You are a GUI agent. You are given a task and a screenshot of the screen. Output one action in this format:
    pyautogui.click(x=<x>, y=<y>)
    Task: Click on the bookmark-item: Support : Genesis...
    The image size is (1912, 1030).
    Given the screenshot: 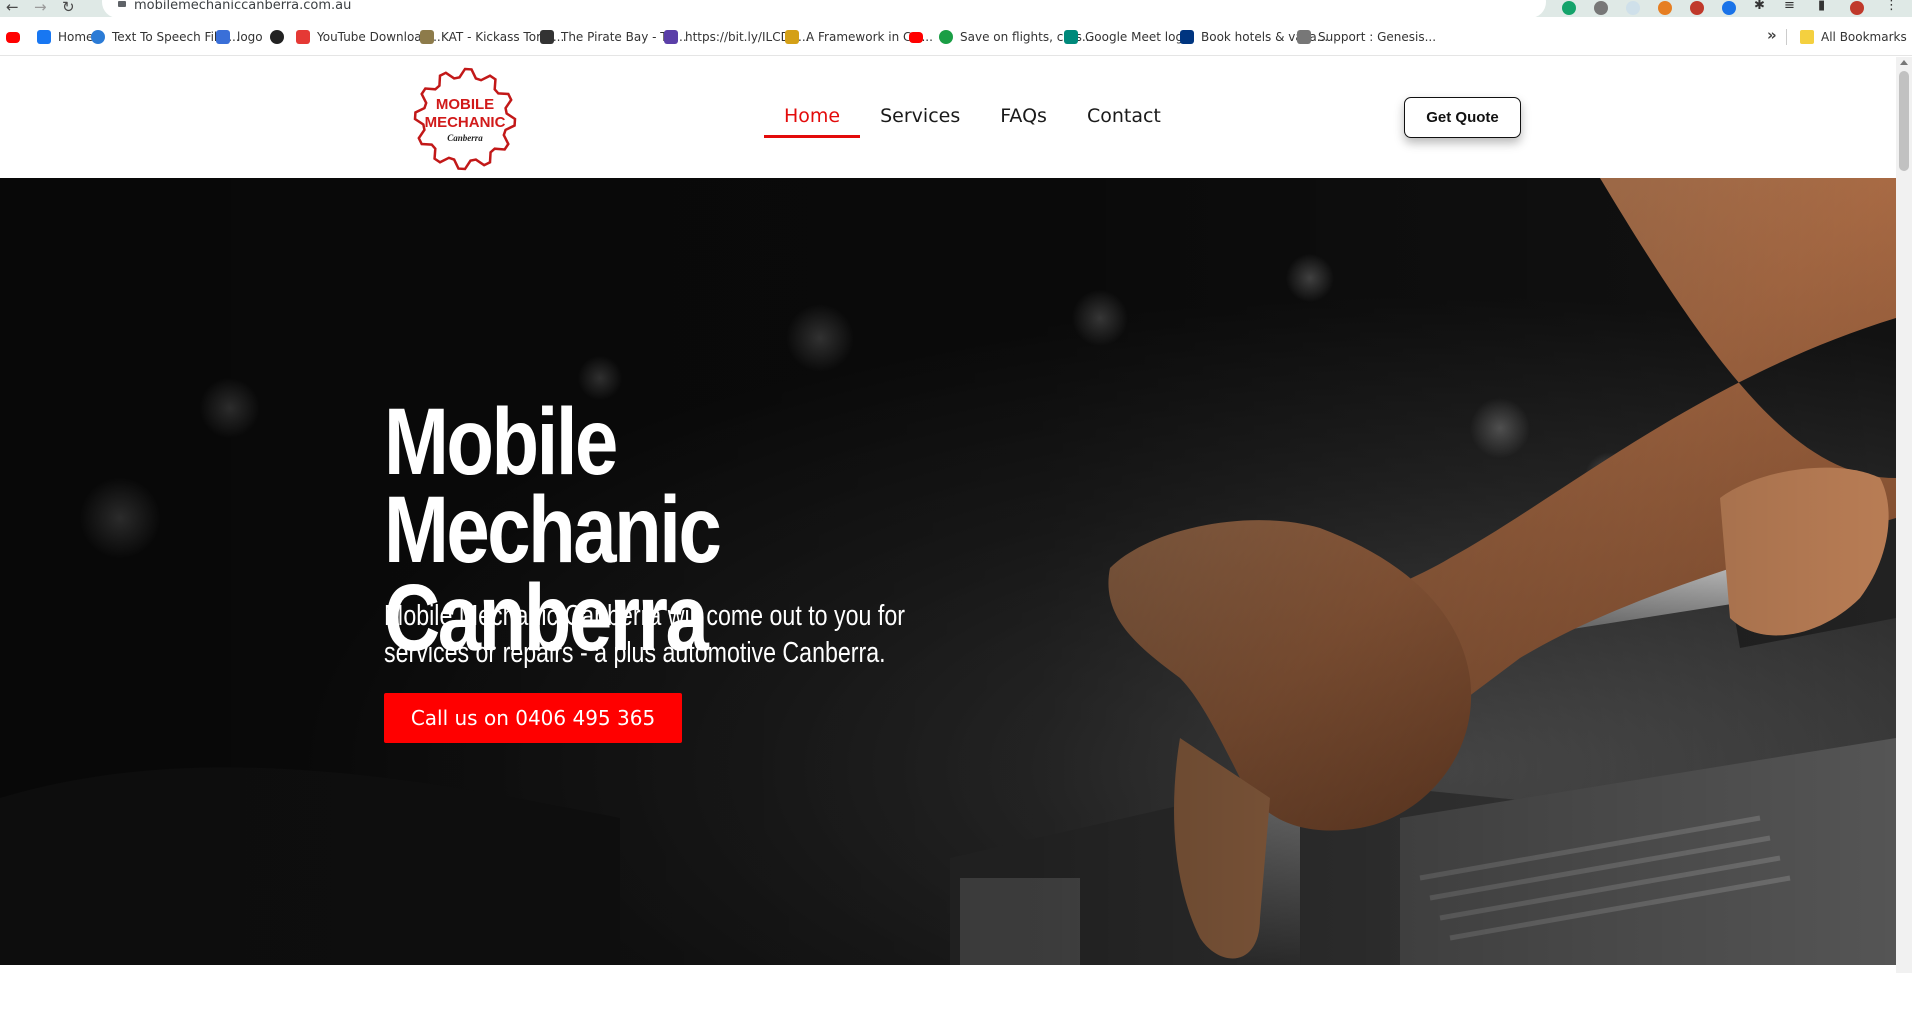 What is the action you would take?
    pyautogui.click(x=1366, y=37)
    